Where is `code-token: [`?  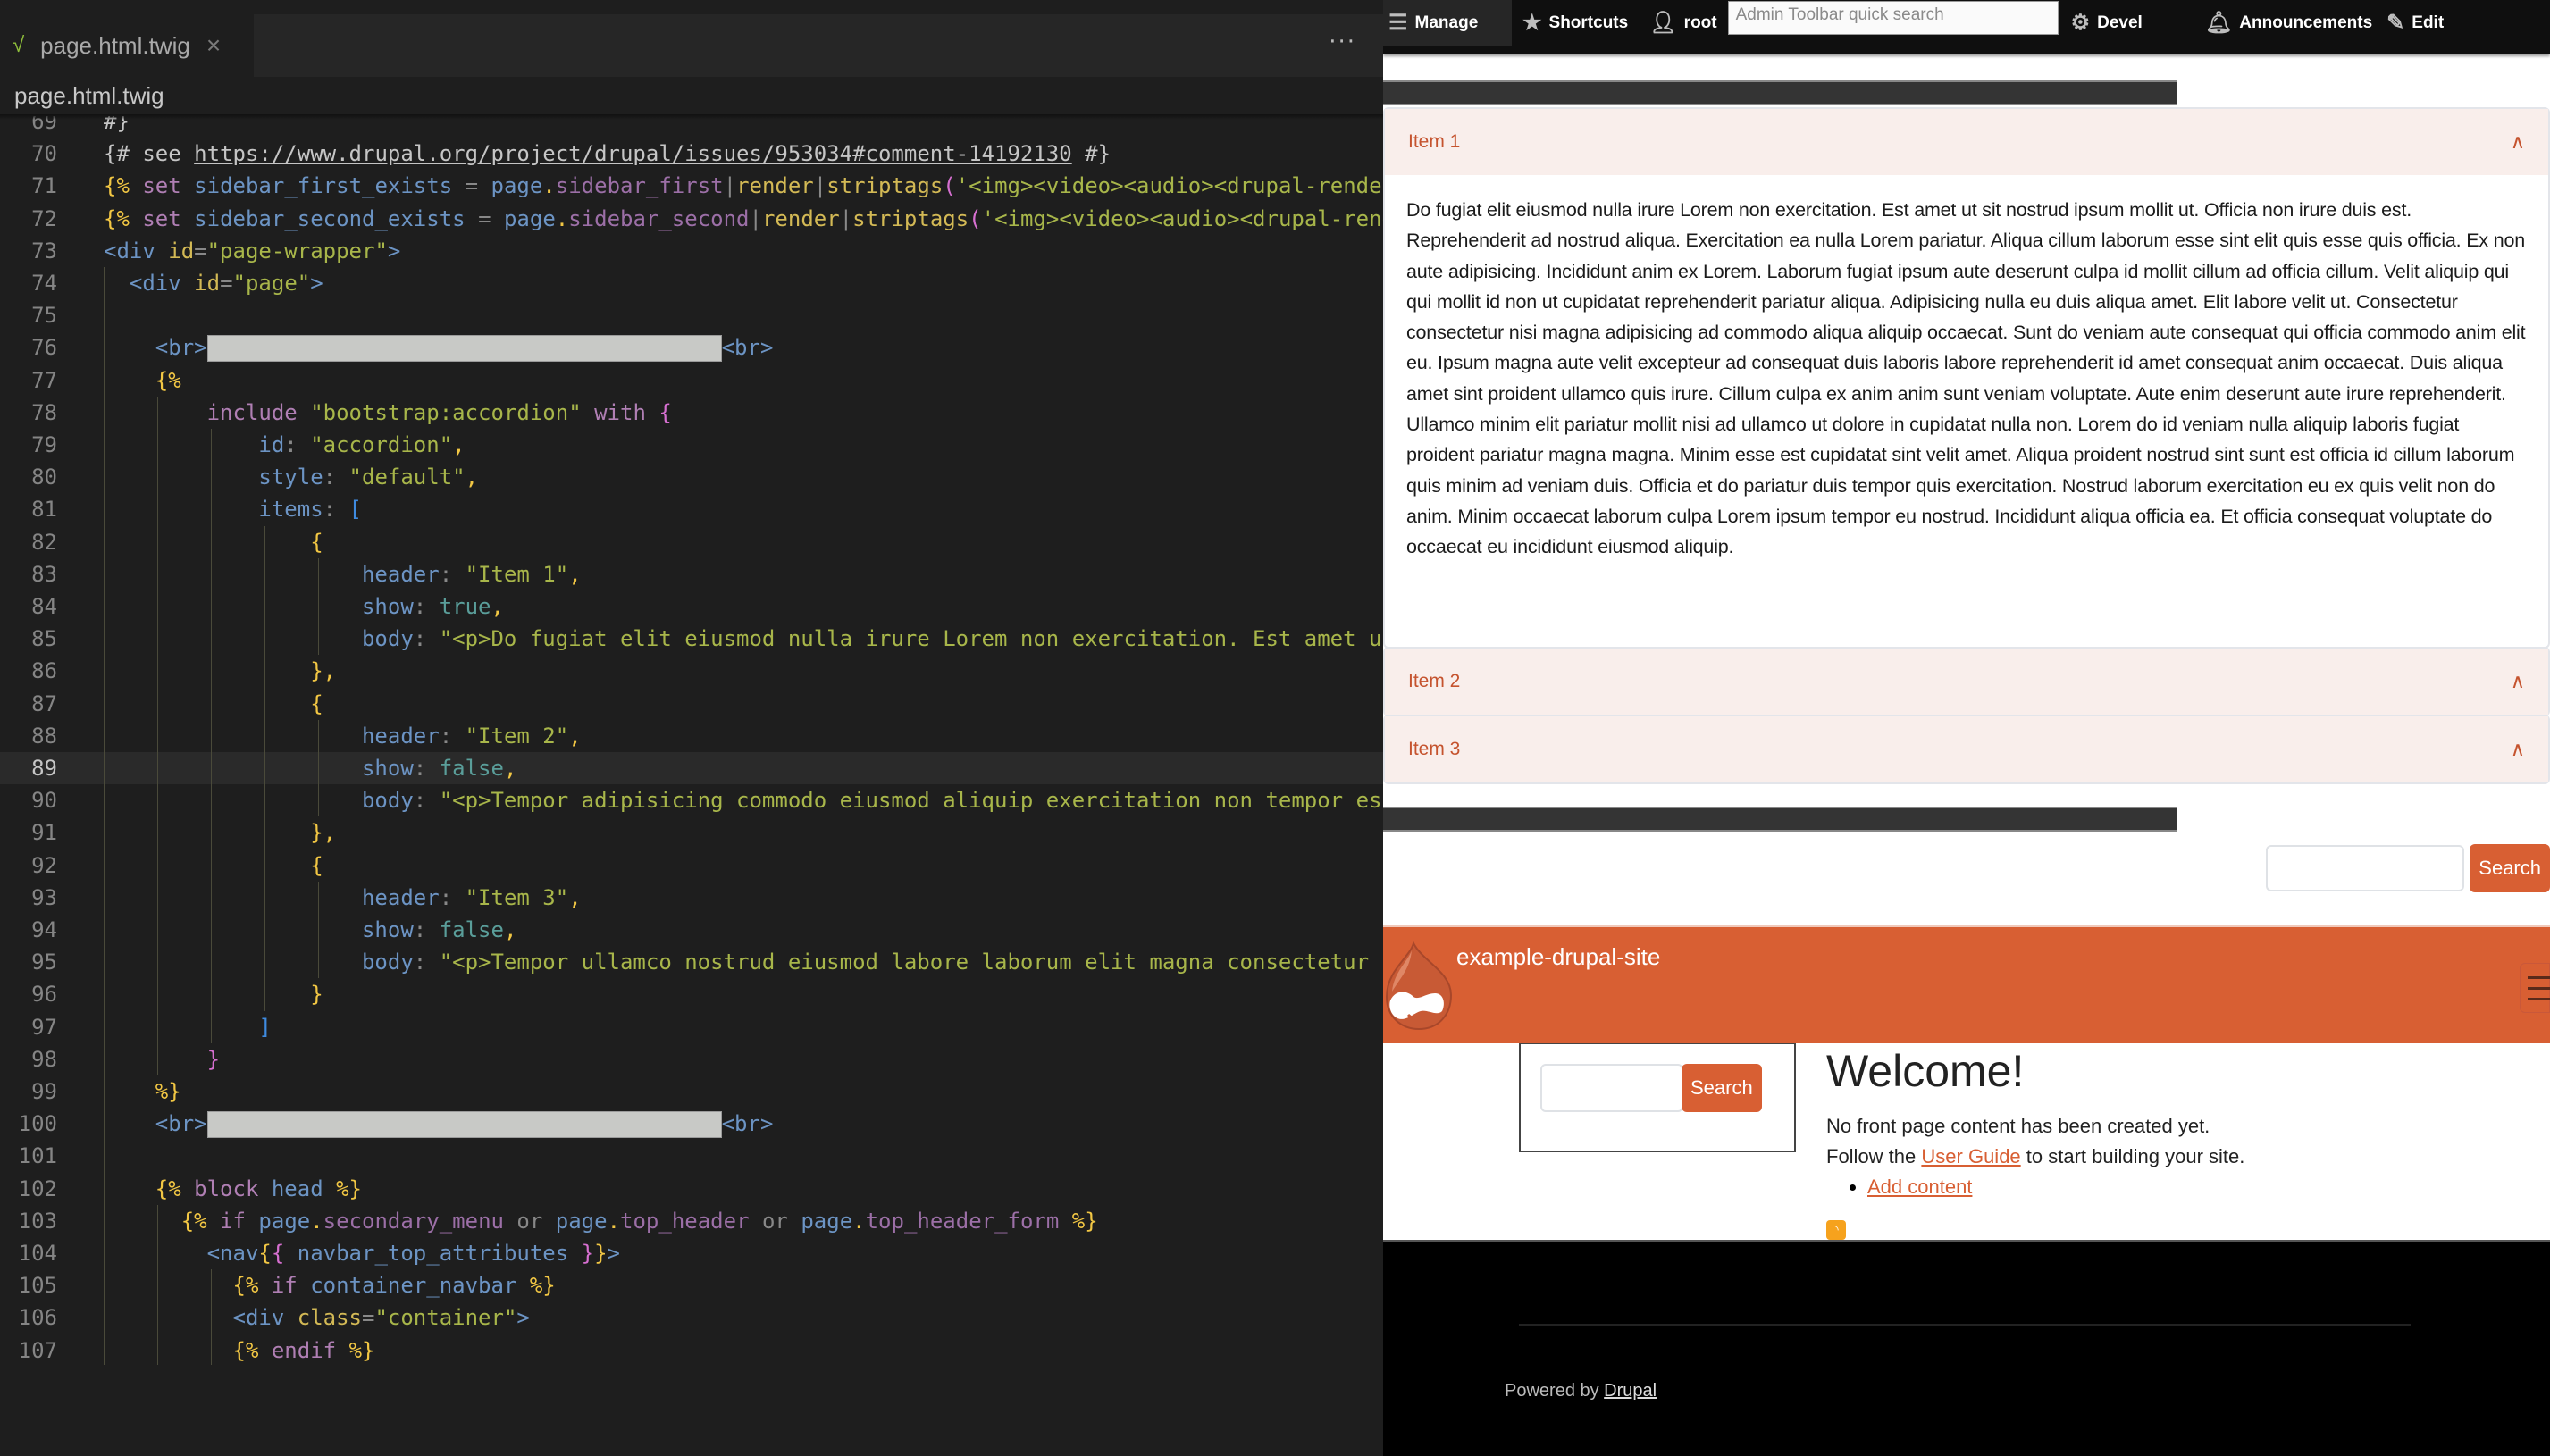
code-token: [ is located at coordinates (355, 510).